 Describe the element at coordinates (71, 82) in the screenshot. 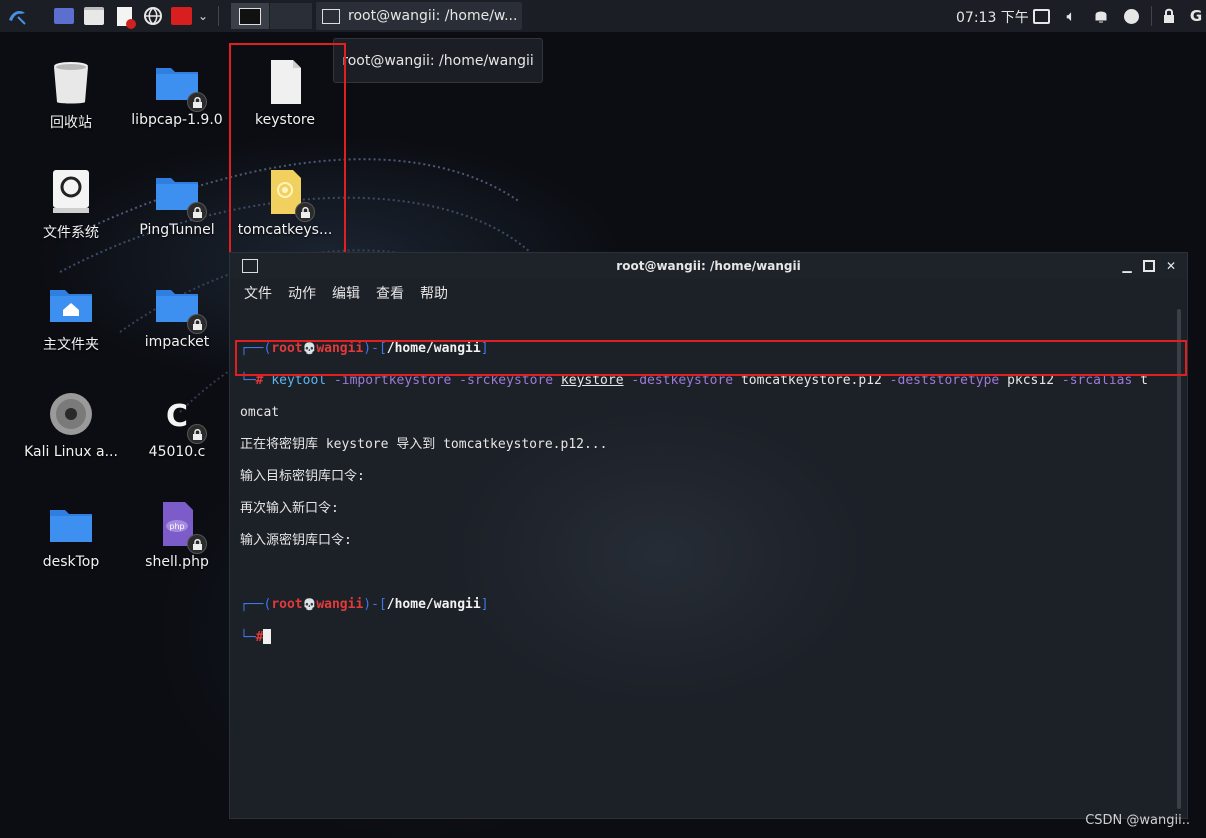

I see `trash-icon` at that location.